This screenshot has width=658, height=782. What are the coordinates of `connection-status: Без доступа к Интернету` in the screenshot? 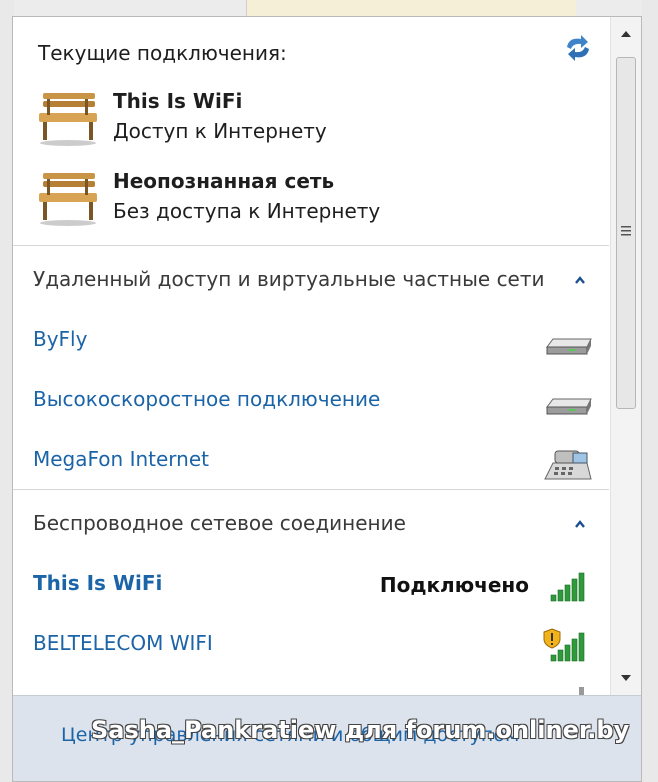 It's located at (247, 211).